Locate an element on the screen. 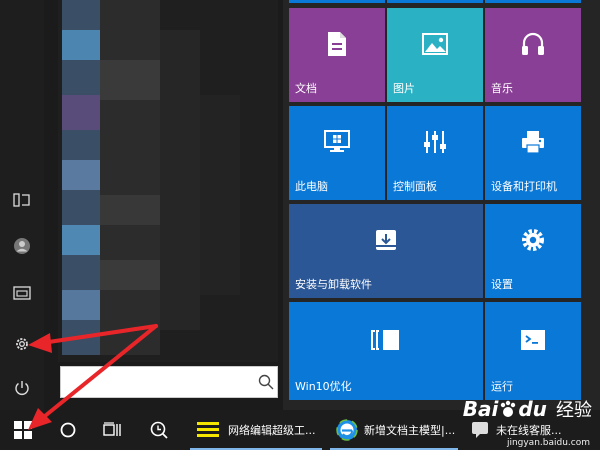 Image resolution: width=600 pixels, height=450 pixels. user-avatar-icon is located at coordinates (22, 246).